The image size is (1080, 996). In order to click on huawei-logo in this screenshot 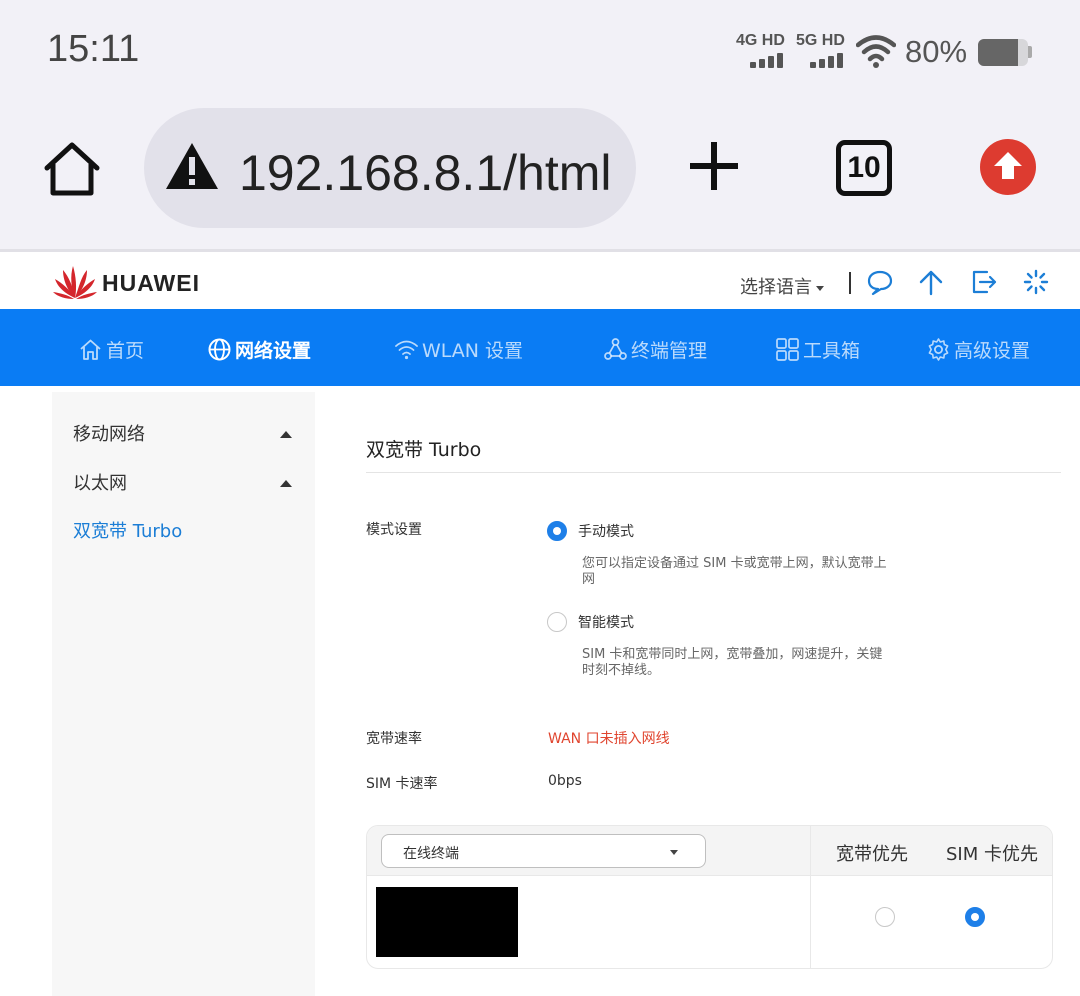, I will do `click(75, 282)`.